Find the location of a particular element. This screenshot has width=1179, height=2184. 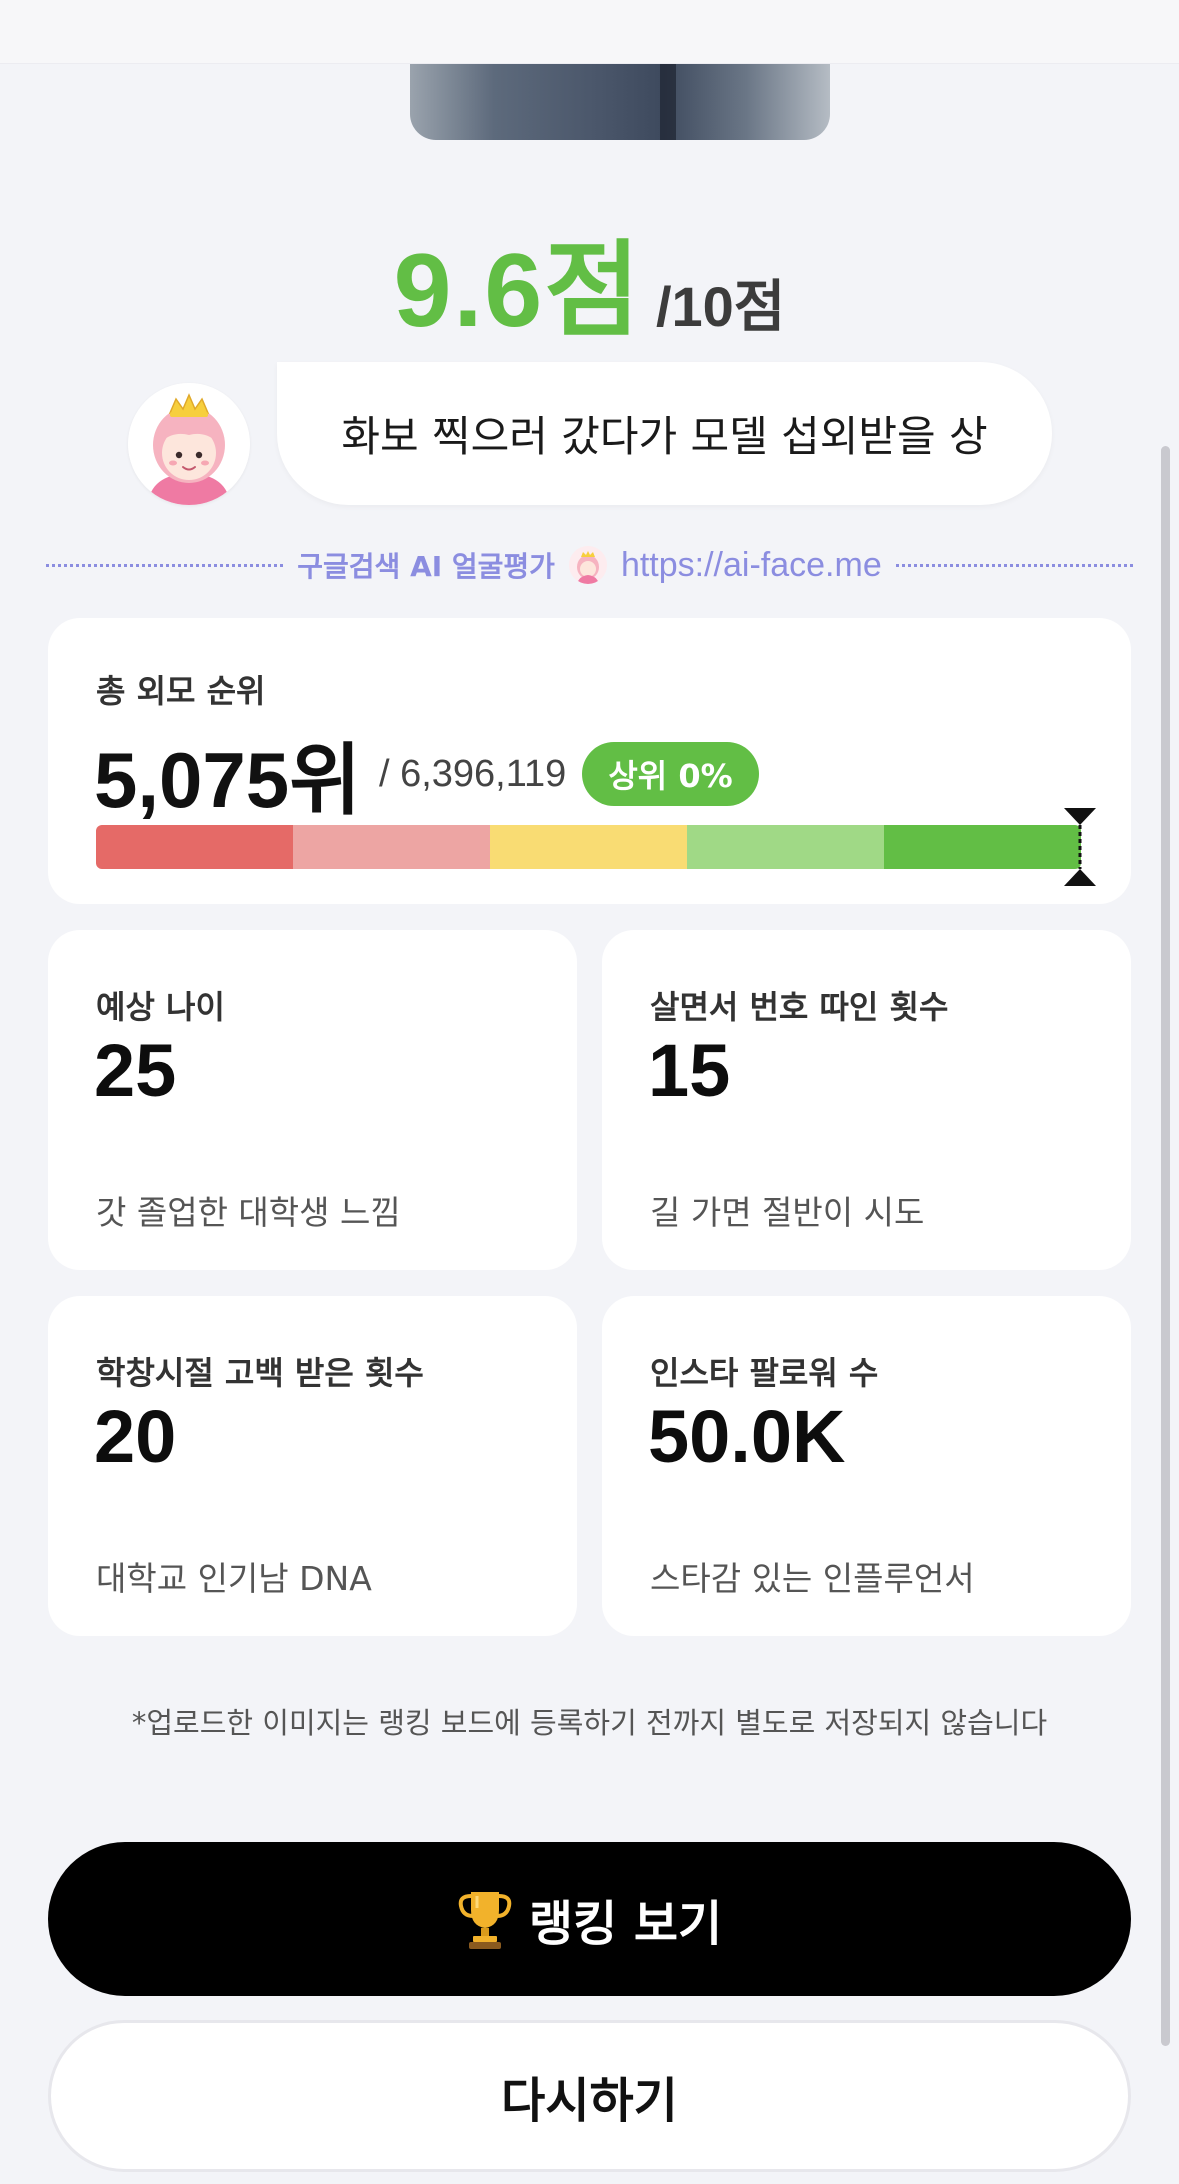

comment-text: 화보 찍으러 갔다가 모델 섭외받을 상 is located at coordinates (664, 436).